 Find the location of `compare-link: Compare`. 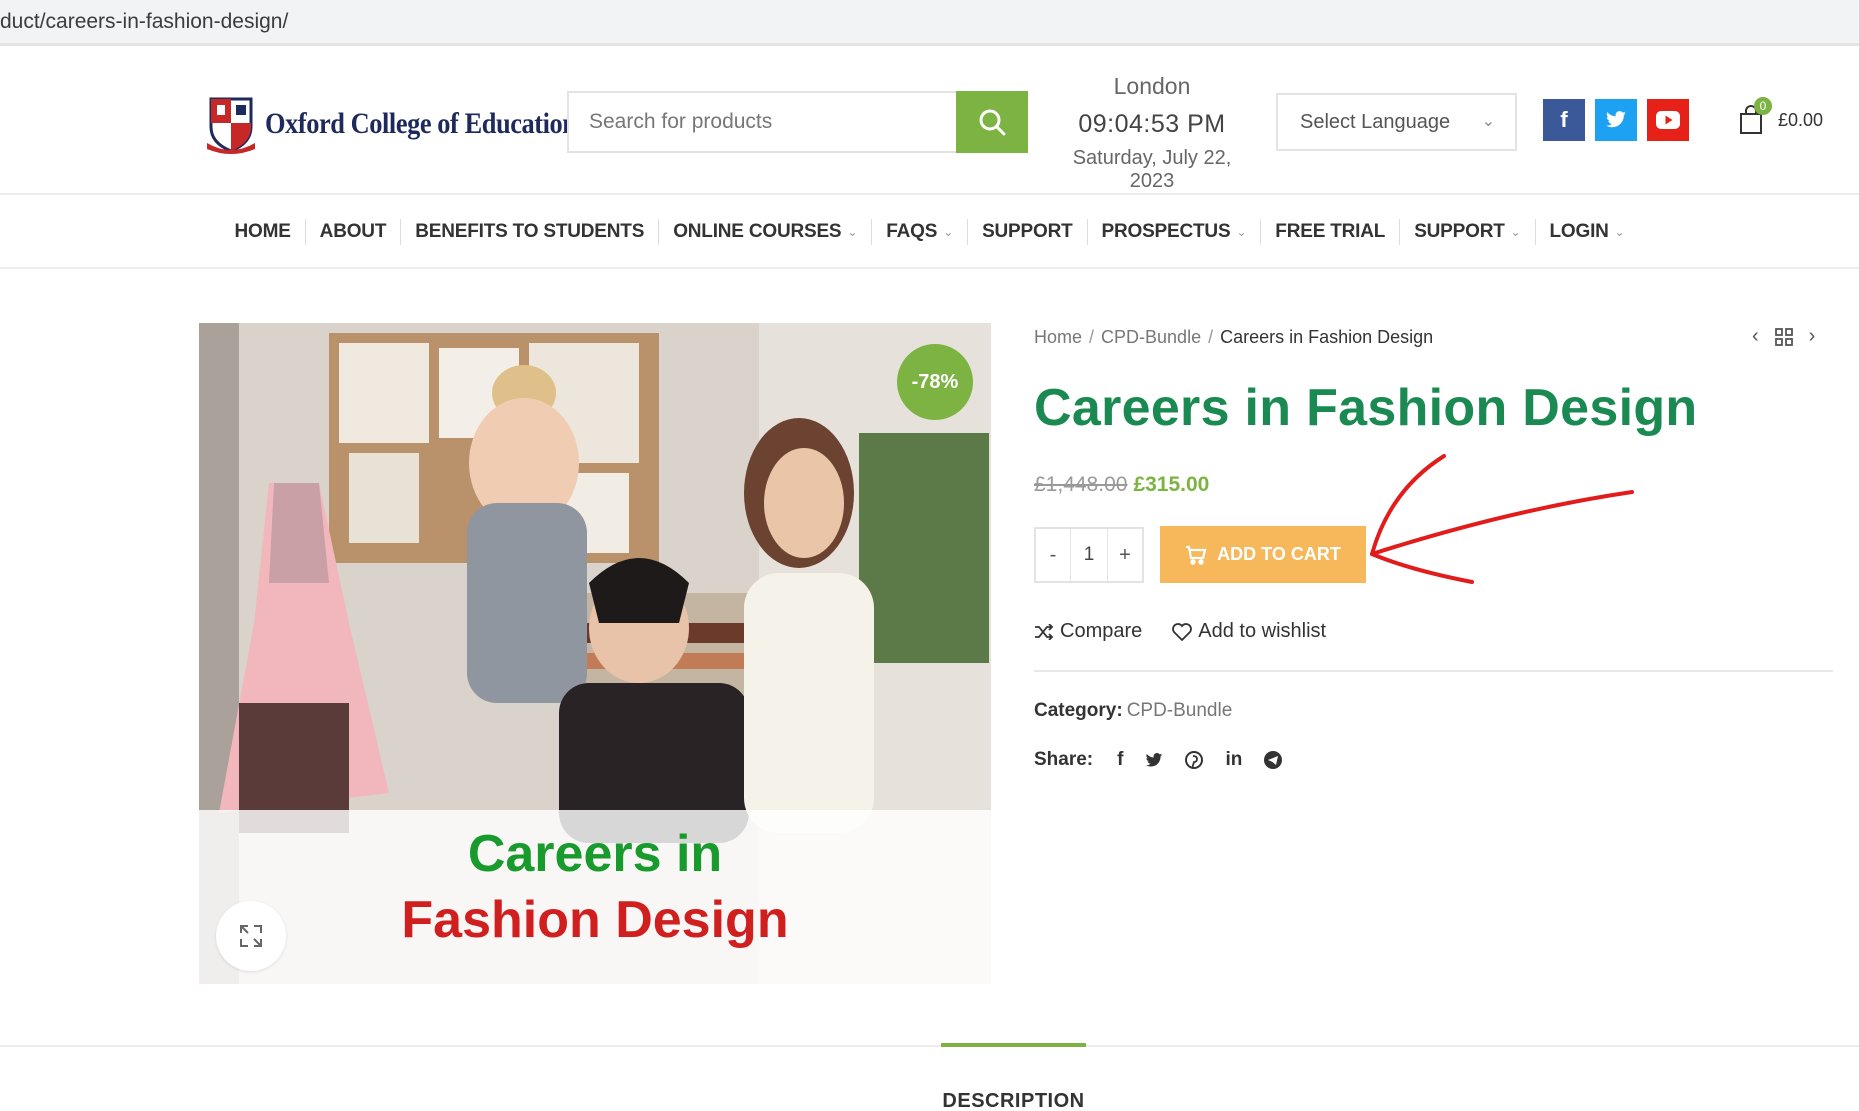

compare-link: Compare is located at coordinates (1088, 631).